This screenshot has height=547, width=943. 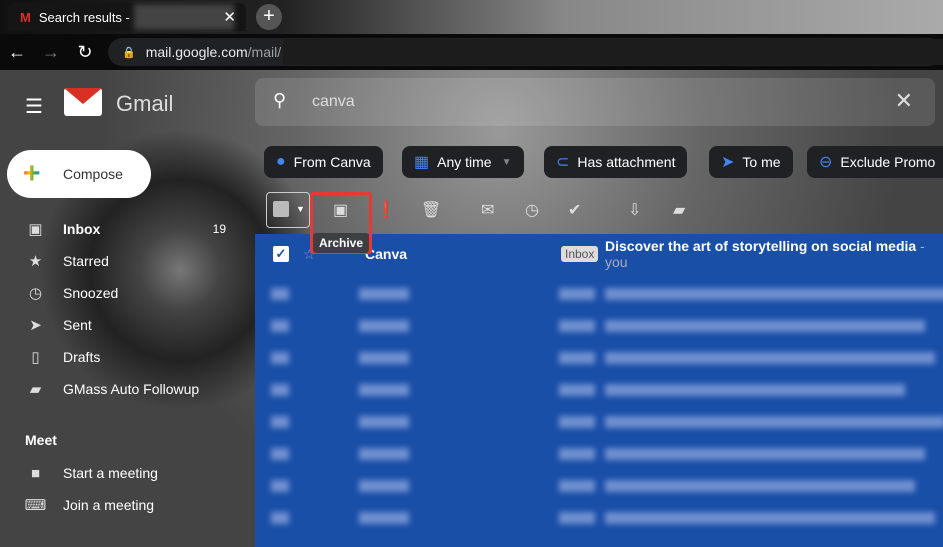 I want to click on gmail-header: ☰ Gmail ⚲ canva ✕, so click(x=471, y=103).